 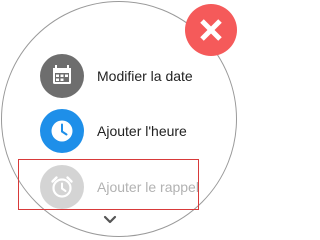 I want to click on calendar-icon-circle, so click(x=62, y=76).